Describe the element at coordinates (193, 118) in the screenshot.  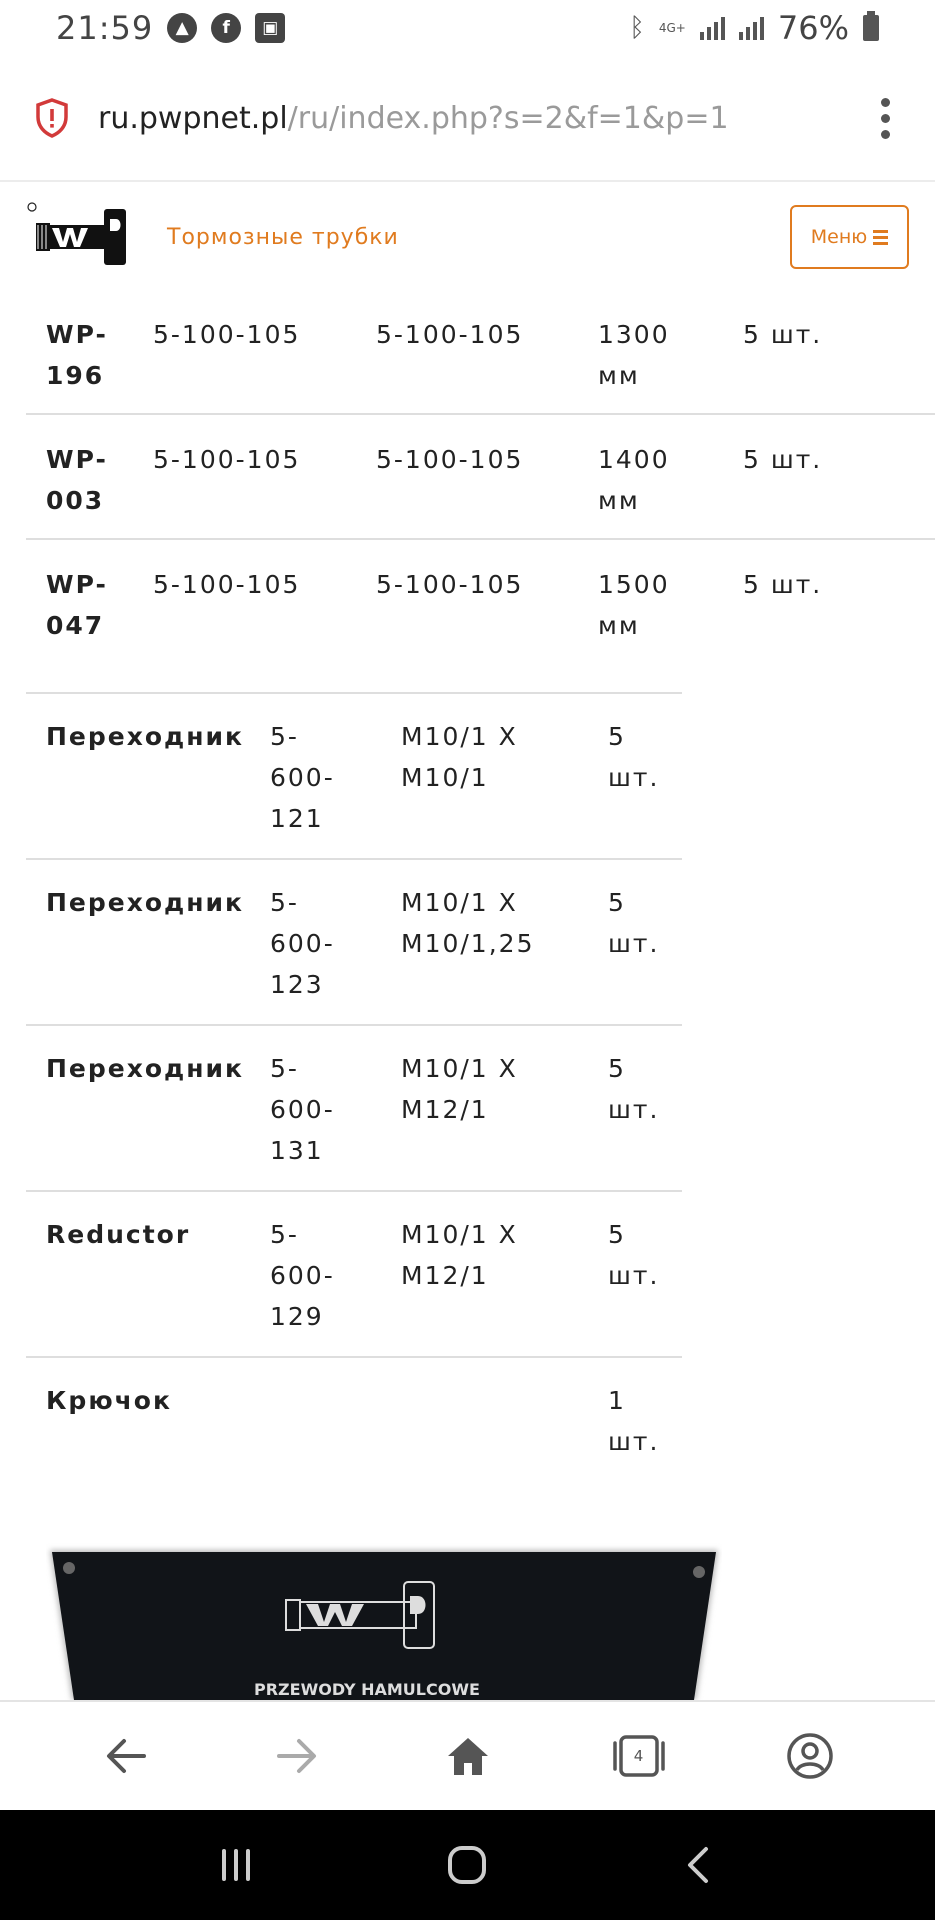
I see `url-host: ru.pwpnet.pl` at that location.